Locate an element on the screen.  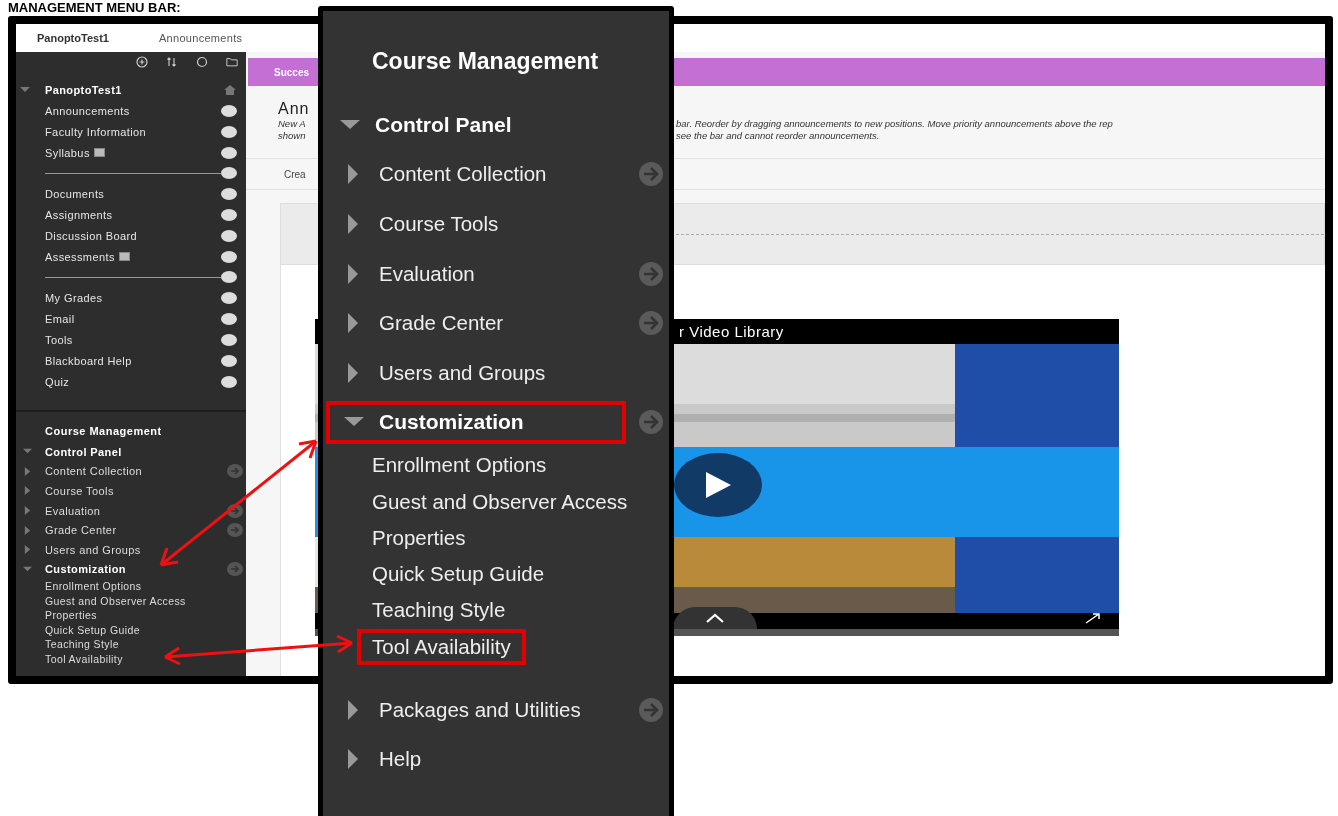
description-text: shown is located at coordinates (292, 136).